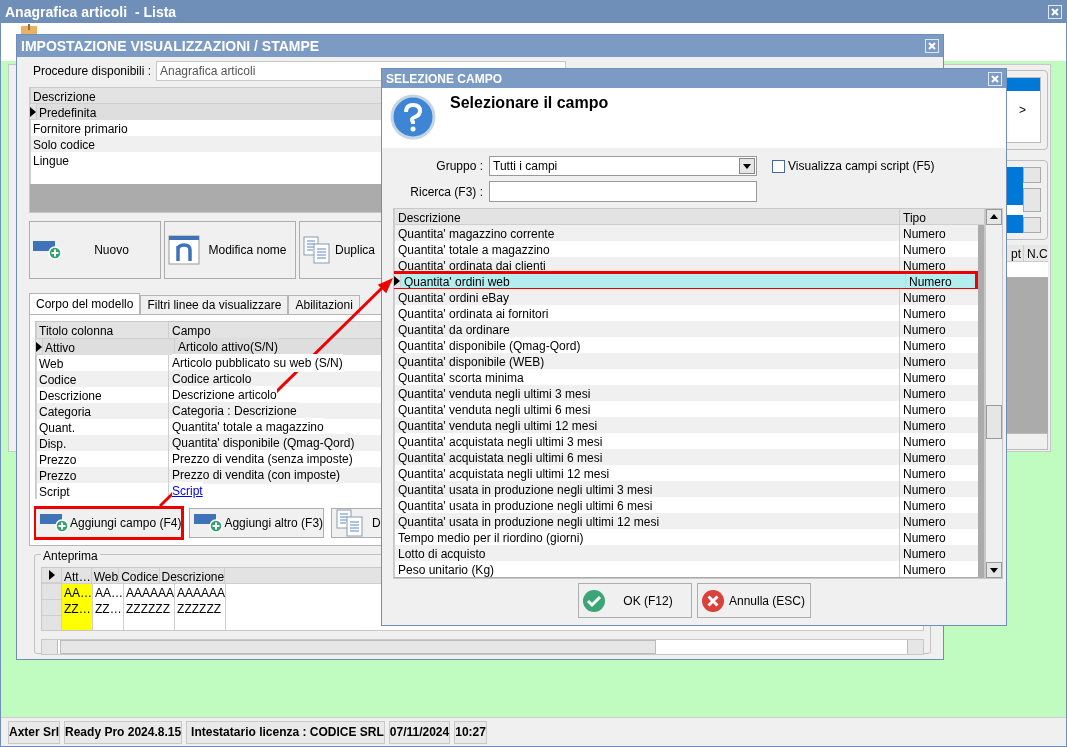  I want to click on grid-row: Quantita' venduta negli ultimi 3 mesi Numero, so click(686, 393).